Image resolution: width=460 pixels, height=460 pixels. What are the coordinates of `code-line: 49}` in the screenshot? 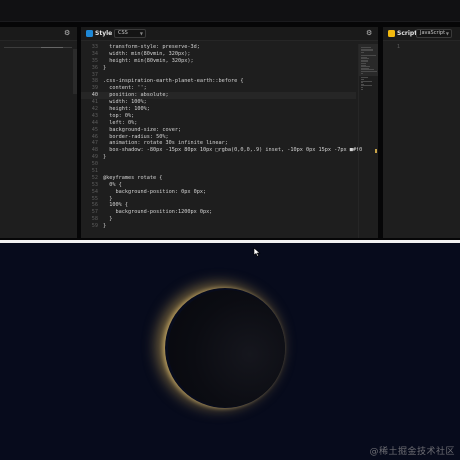 It's located at (218, 157).